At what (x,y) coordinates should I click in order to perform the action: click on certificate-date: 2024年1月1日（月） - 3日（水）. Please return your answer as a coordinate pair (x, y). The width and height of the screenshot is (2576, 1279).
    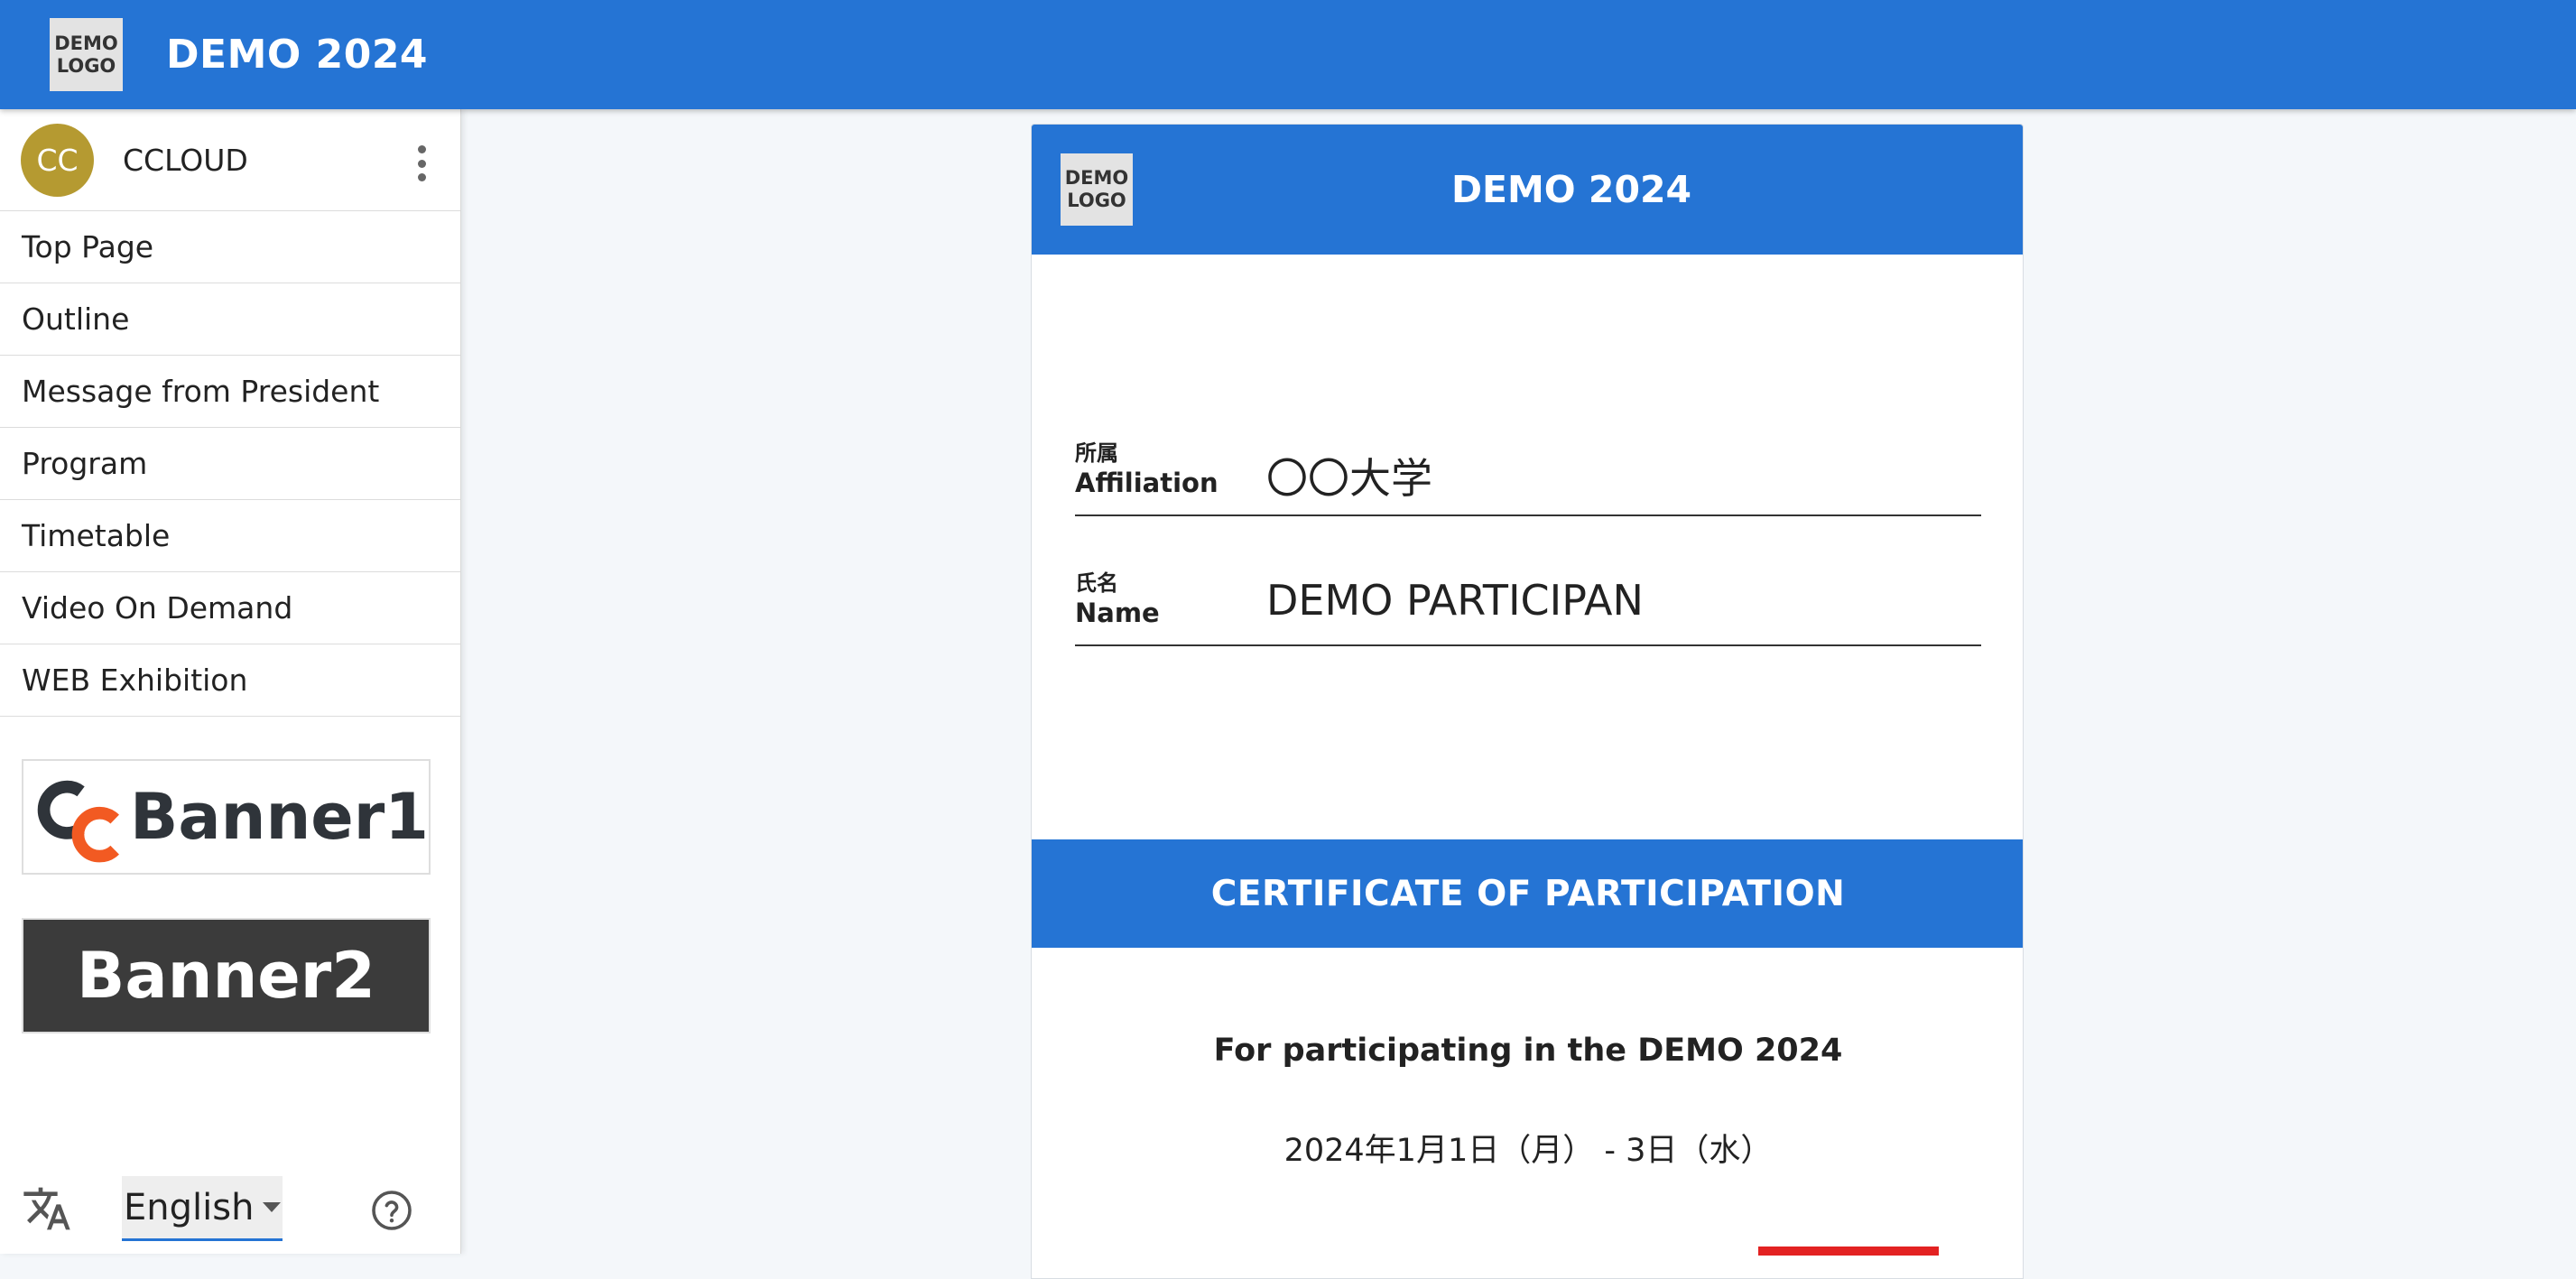
    Looking at the image, I should click on (1528, 1151).